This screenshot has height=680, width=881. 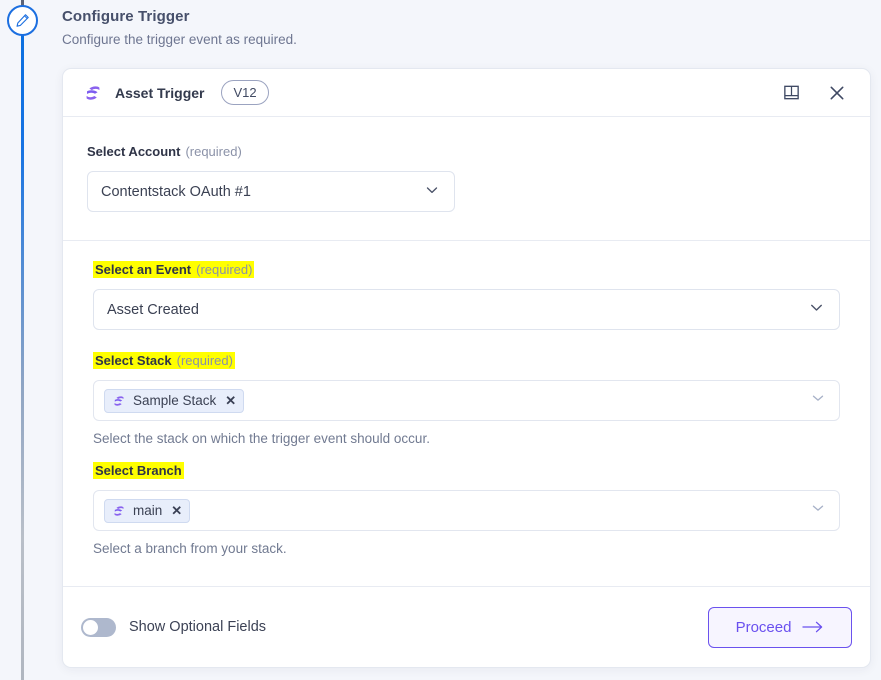 I want to click on branch-chip-remove-icon: ✕, so click(x=176, y=510).